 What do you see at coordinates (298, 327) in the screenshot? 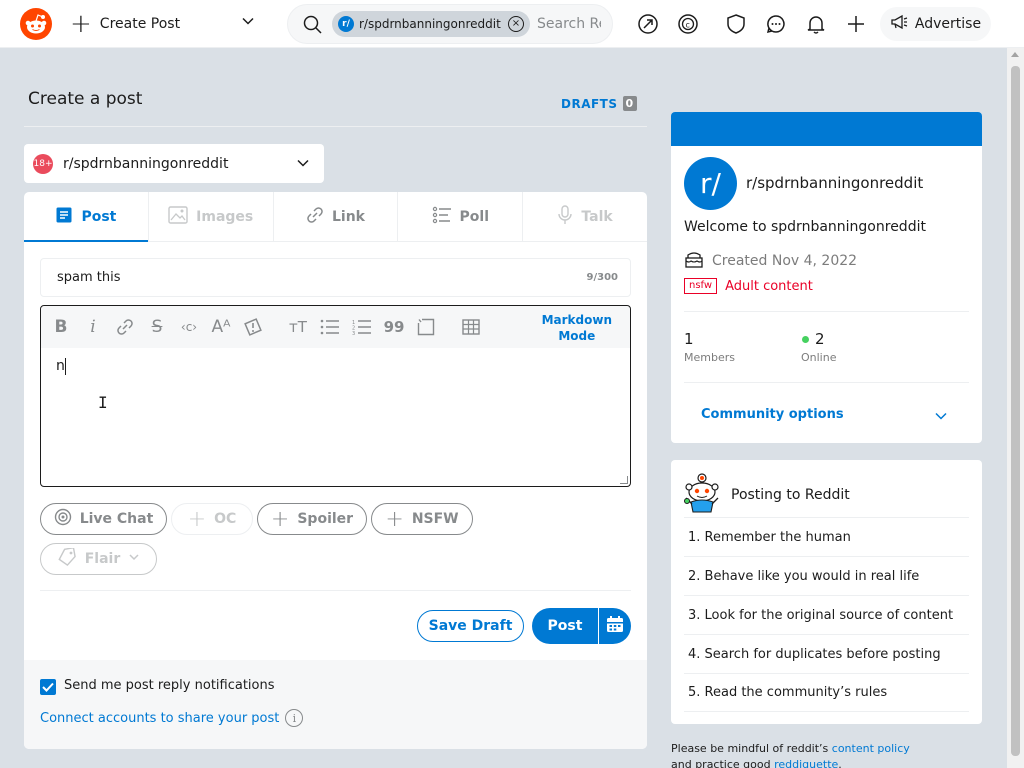
I see `heading-icon: ᴛT` at bounding box center [298, 327].